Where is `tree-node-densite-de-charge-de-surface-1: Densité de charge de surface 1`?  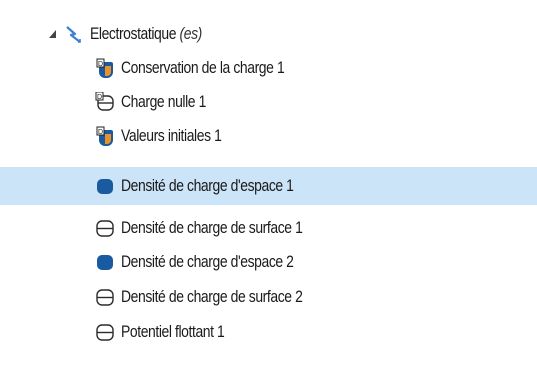
tree-node-densite-de-charge-de-surface-1: Densité de charge de surface 1 is located at coordinates (268, 228).